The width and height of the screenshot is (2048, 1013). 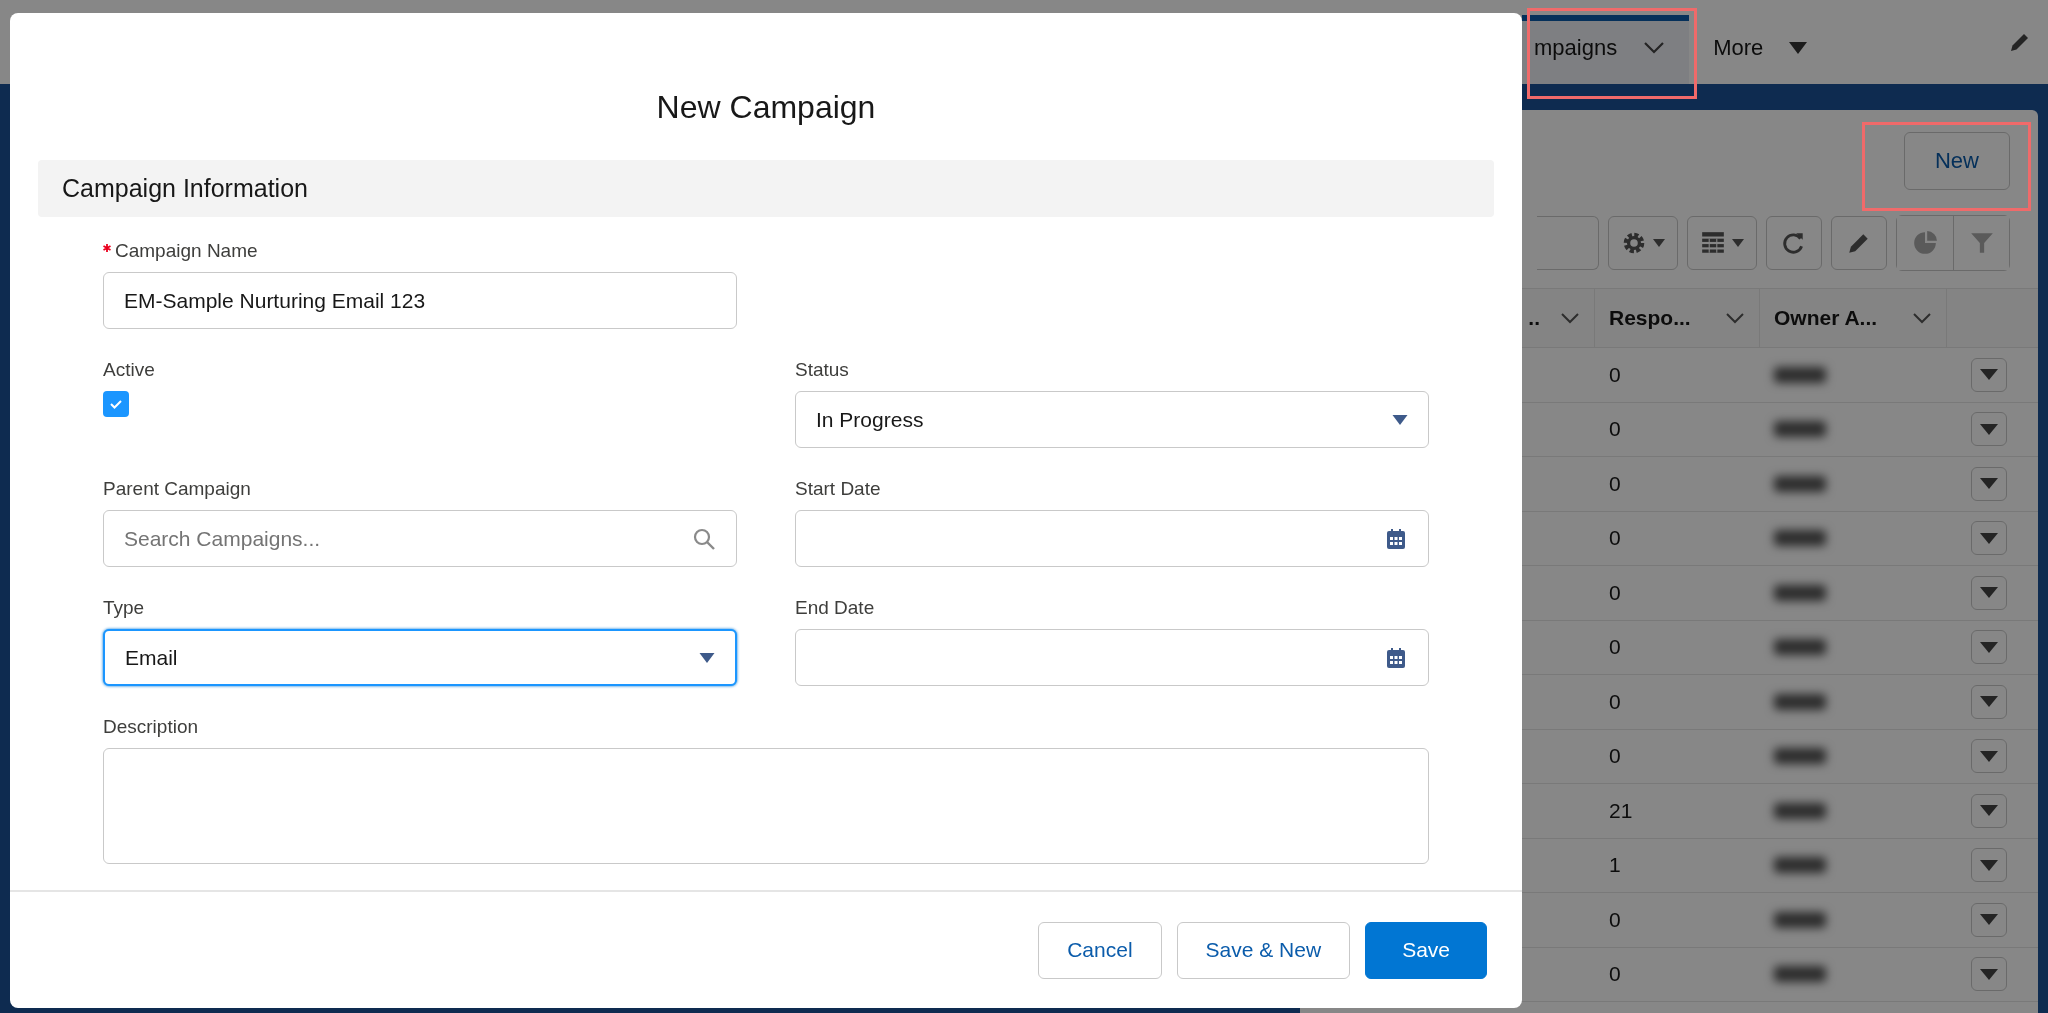 What do you see at coordinates (1426, 950) in the screenshot?
I see `save-button: Save` at bounding box center [1426, 950].